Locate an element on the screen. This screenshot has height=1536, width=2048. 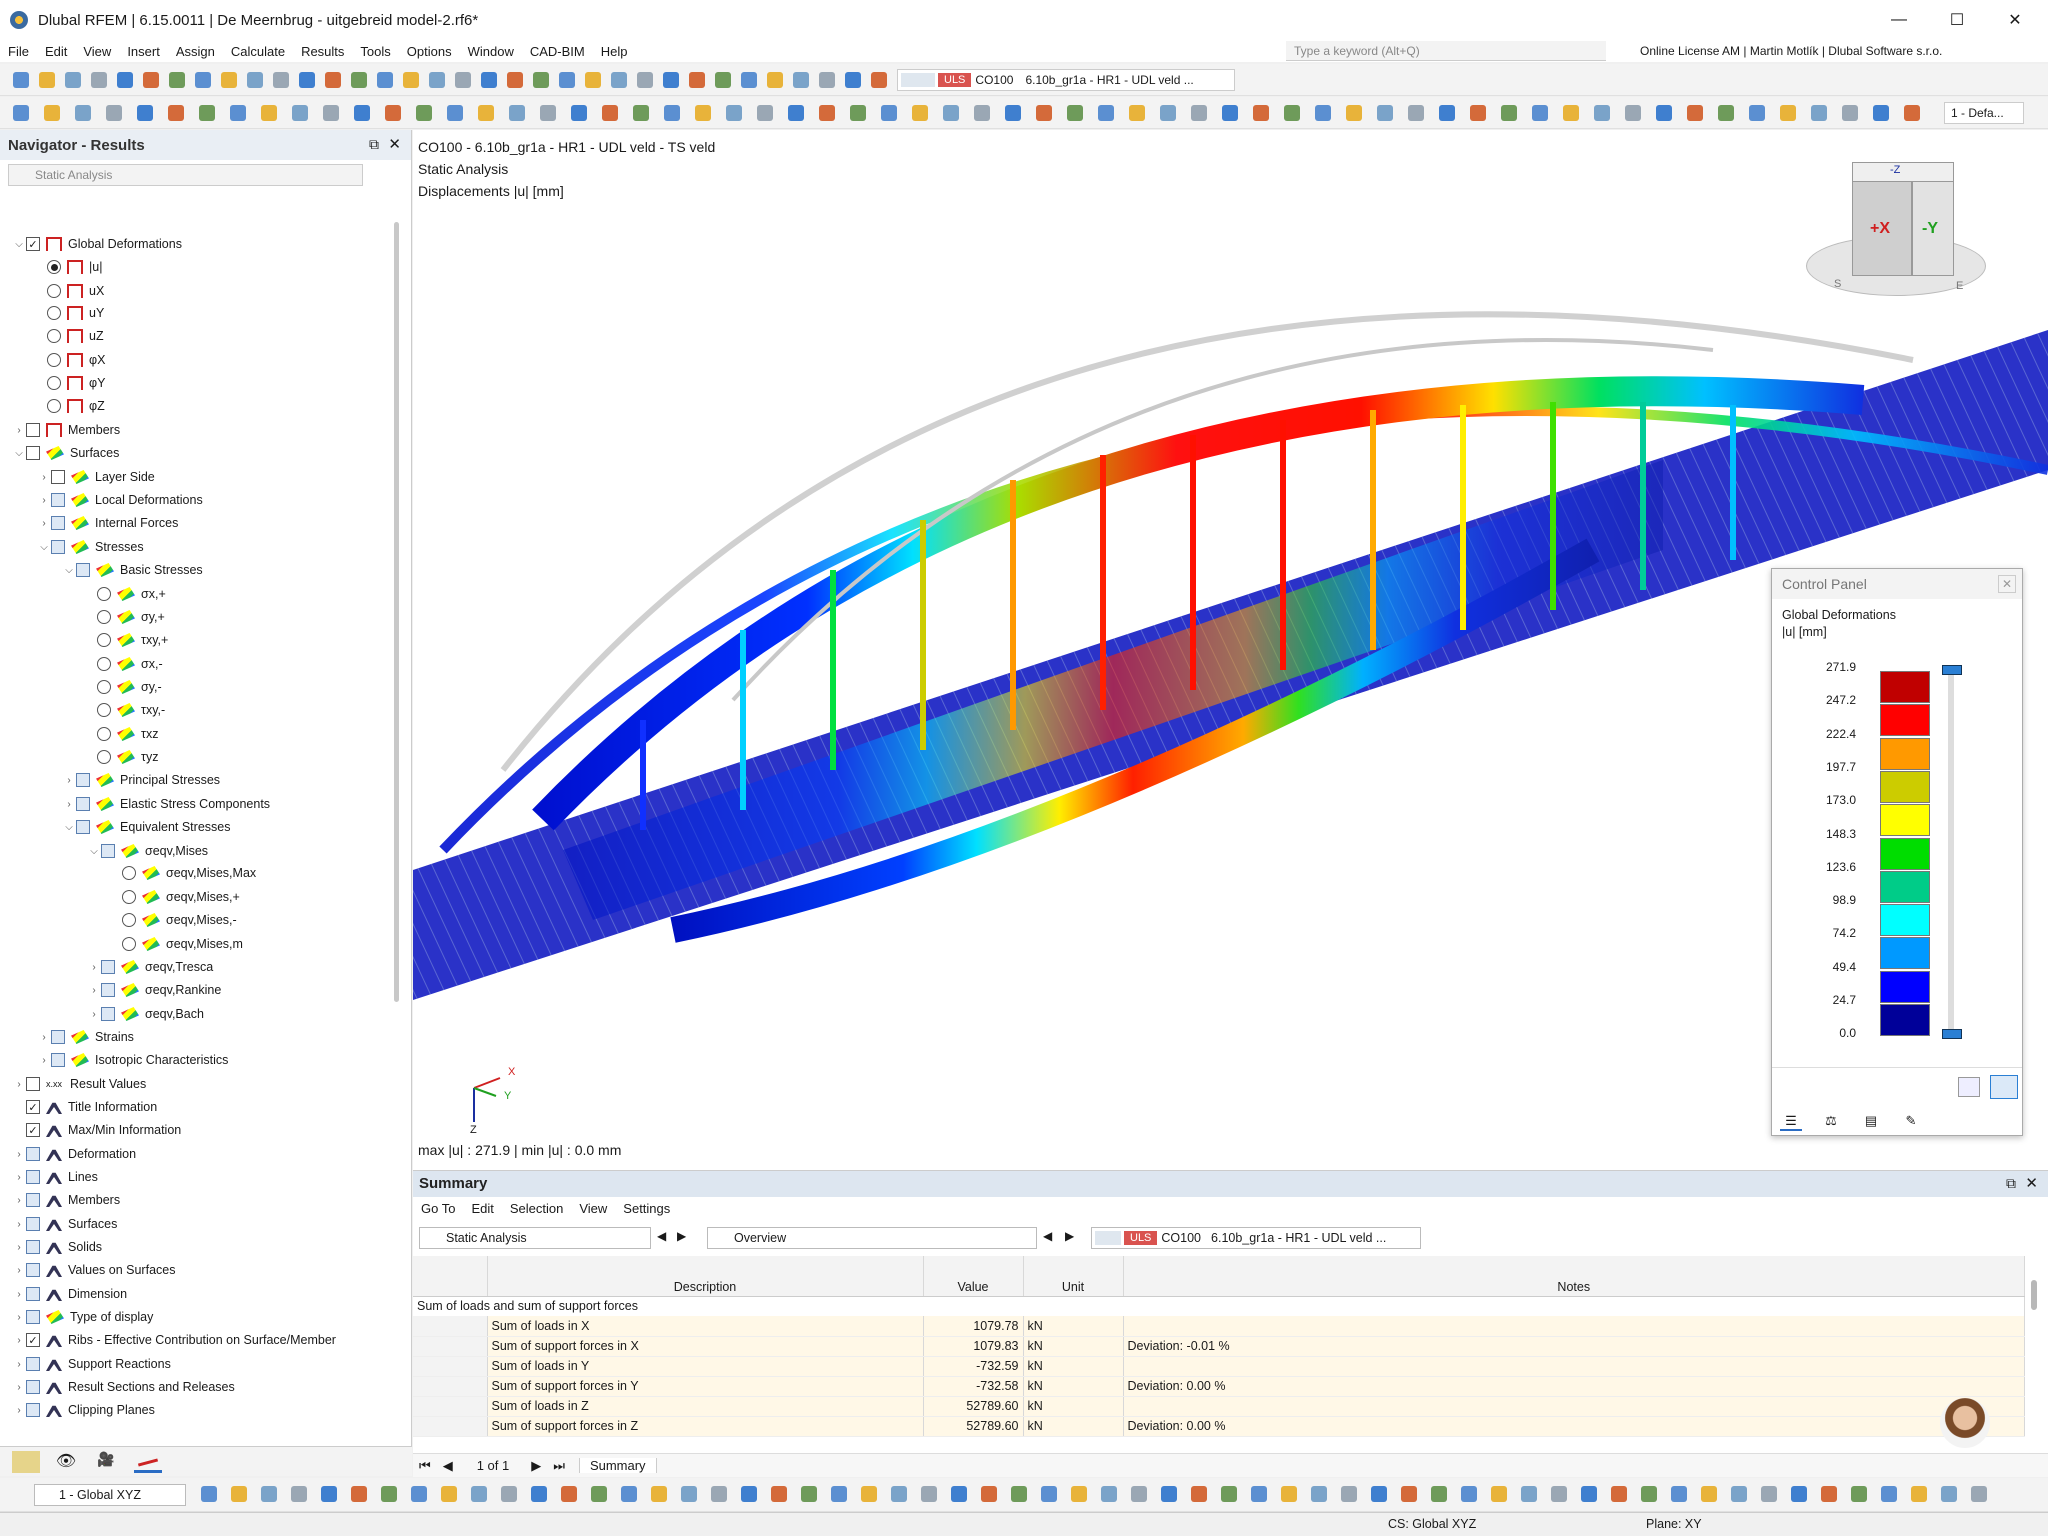
menu-results: Results is located at coordinates (322, 51).